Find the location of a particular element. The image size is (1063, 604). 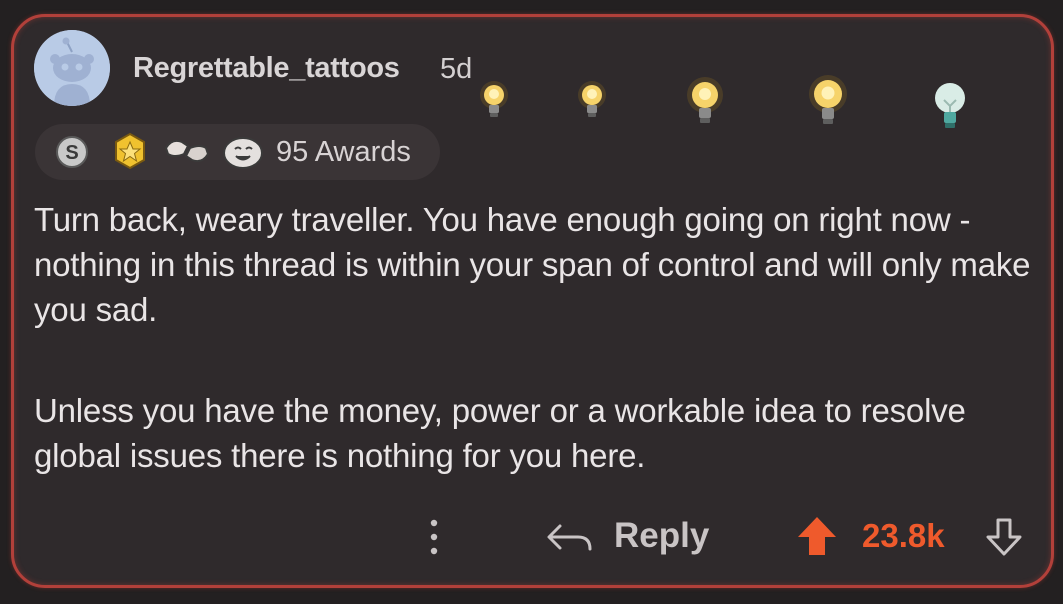

gold-award-icon is located at coordinates (130, 151).